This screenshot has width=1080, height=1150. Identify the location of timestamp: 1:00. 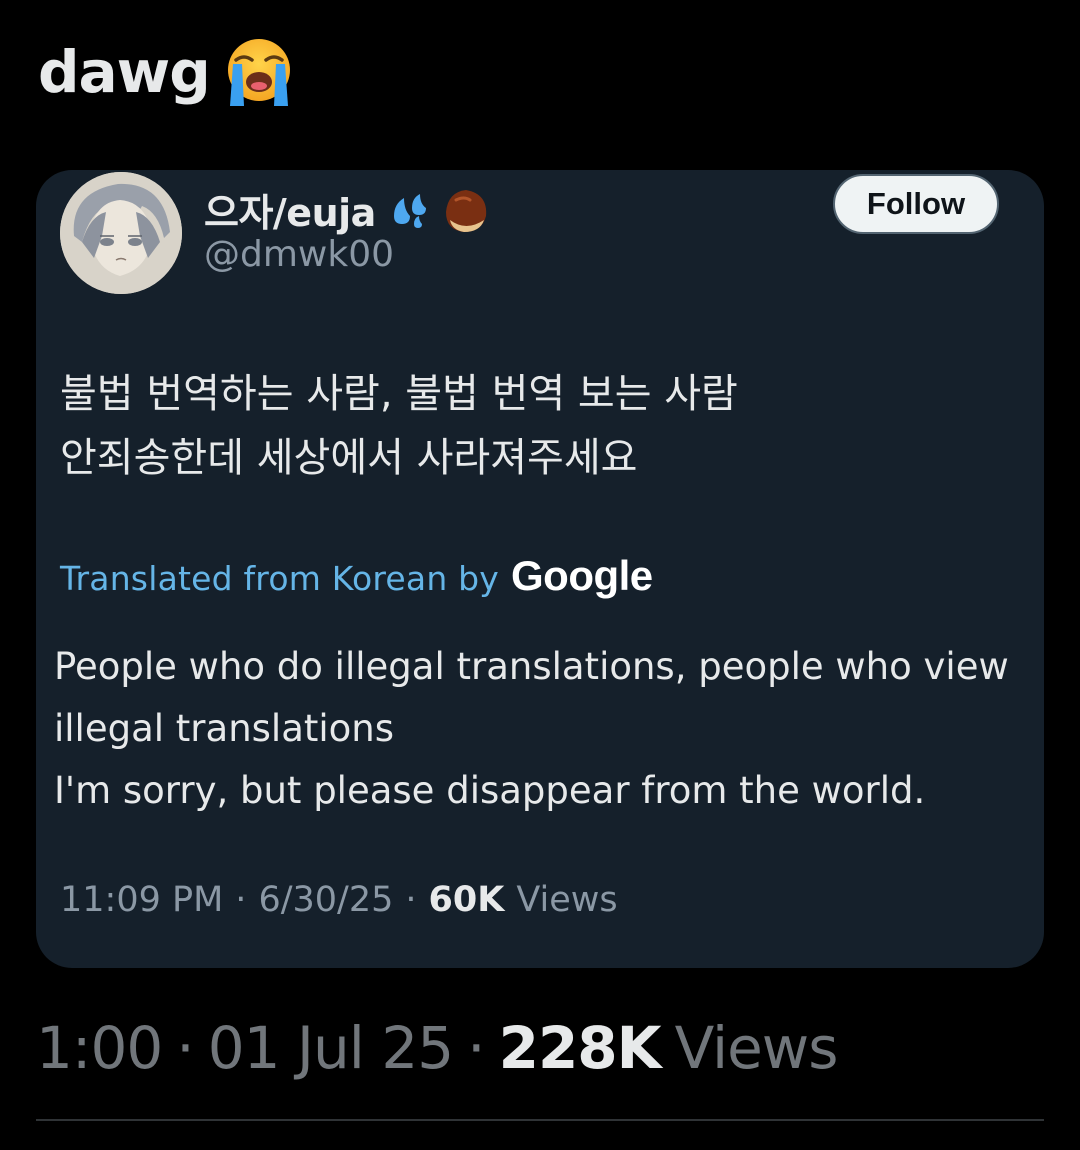
(99, 1048).